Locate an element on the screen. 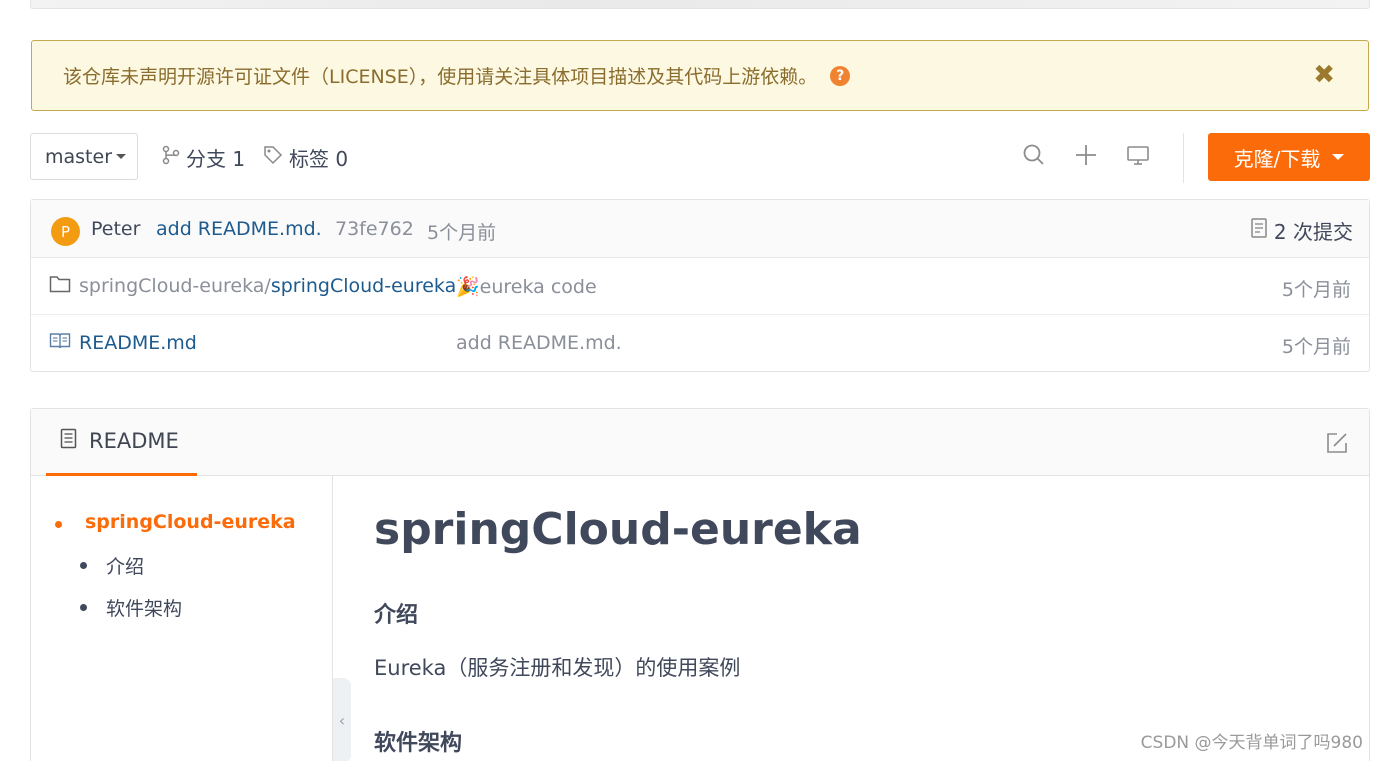 This screenshot has height=761, width=1379. readme-tab-label: README is located at coordinates (134, 441).